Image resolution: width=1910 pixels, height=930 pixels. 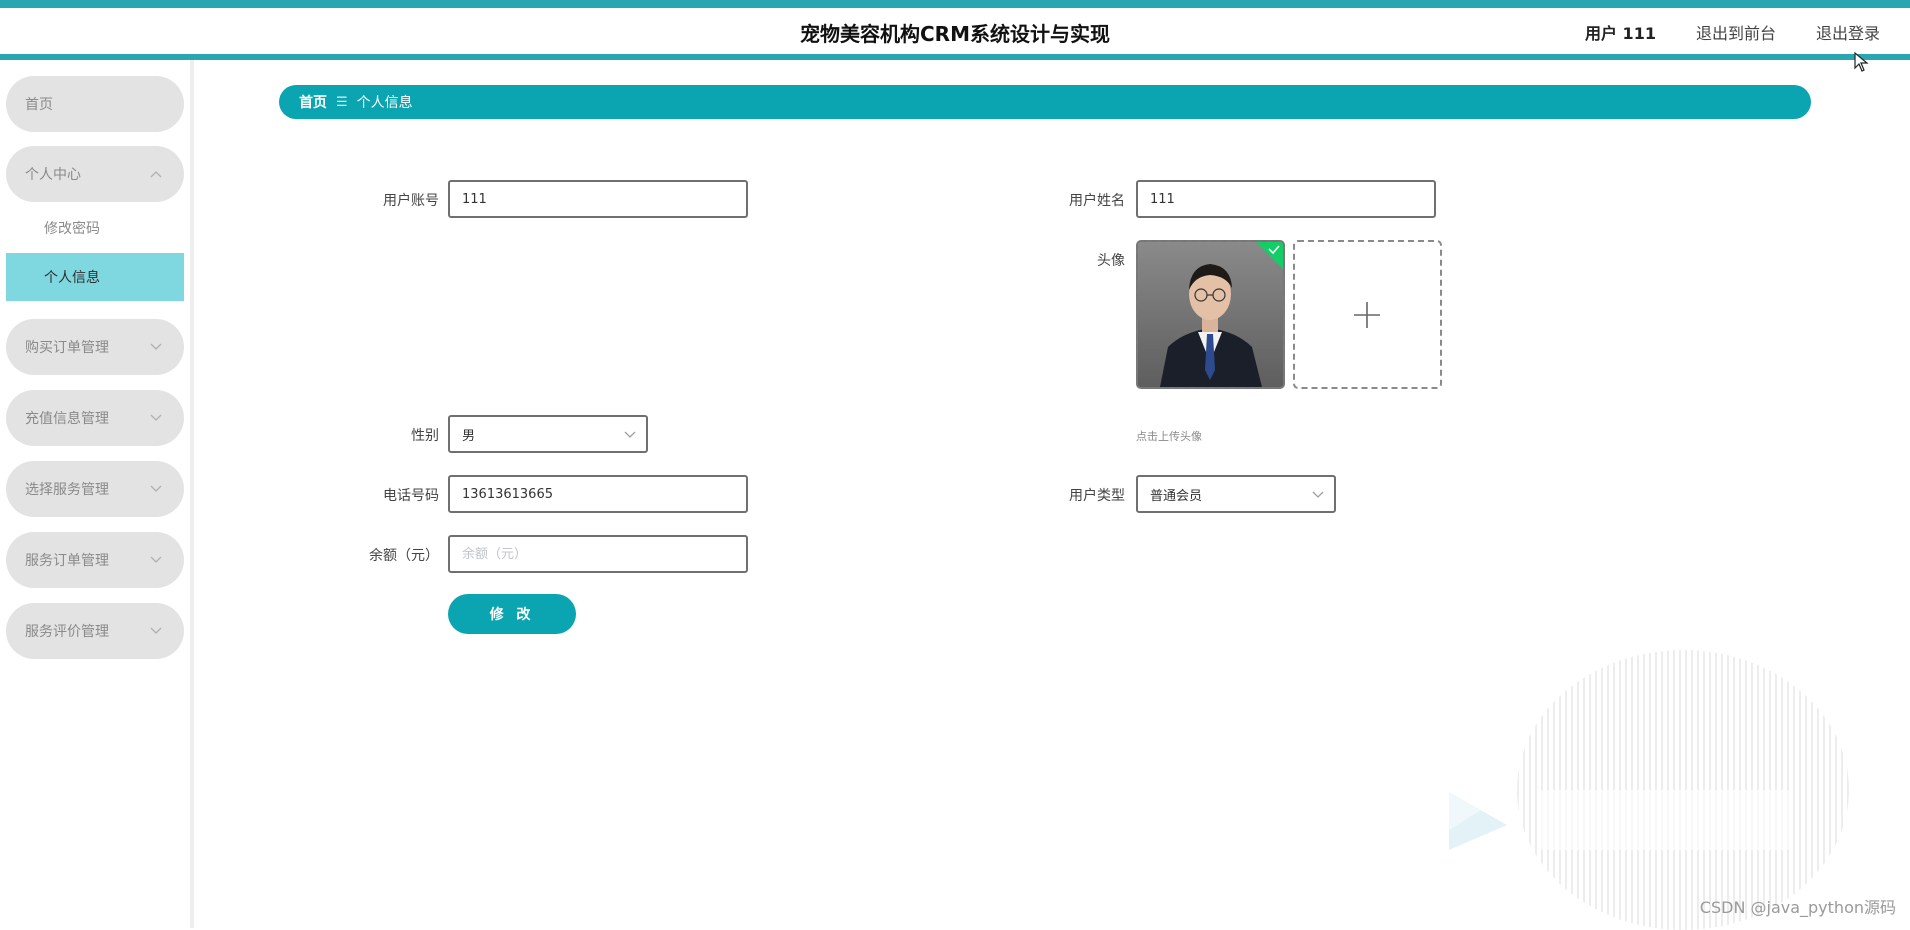 I want to click on sidebar-item-home: 首页, so click(x=95, y=104).